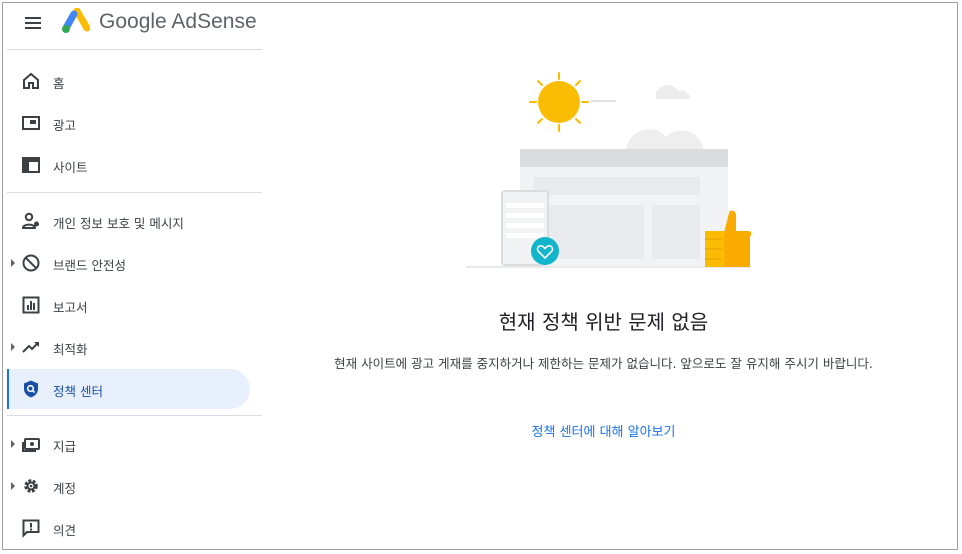 Image resolution: width=962 pixels, height=554 pixels. I want to click on sidebar-item-label: 정책 센터, so click(78, 391).